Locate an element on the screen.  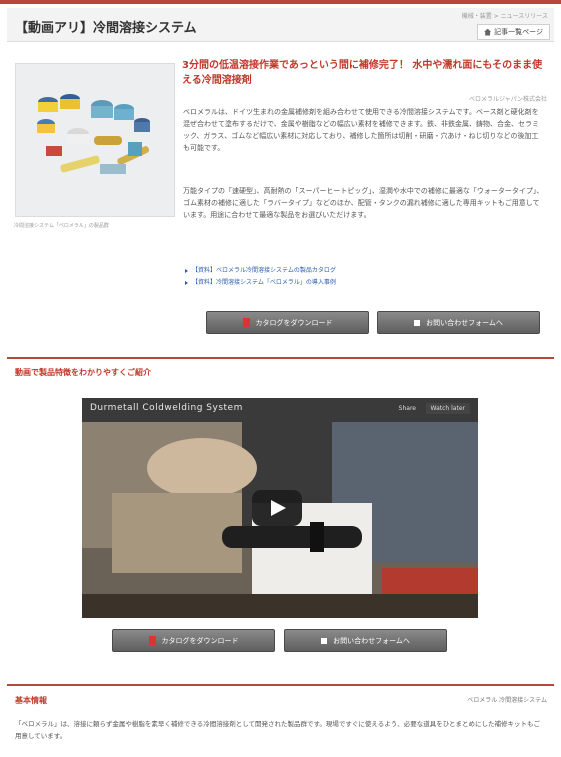
company-name: ベロメラルジャパン株式会社 is located at coordinates (507, 99).